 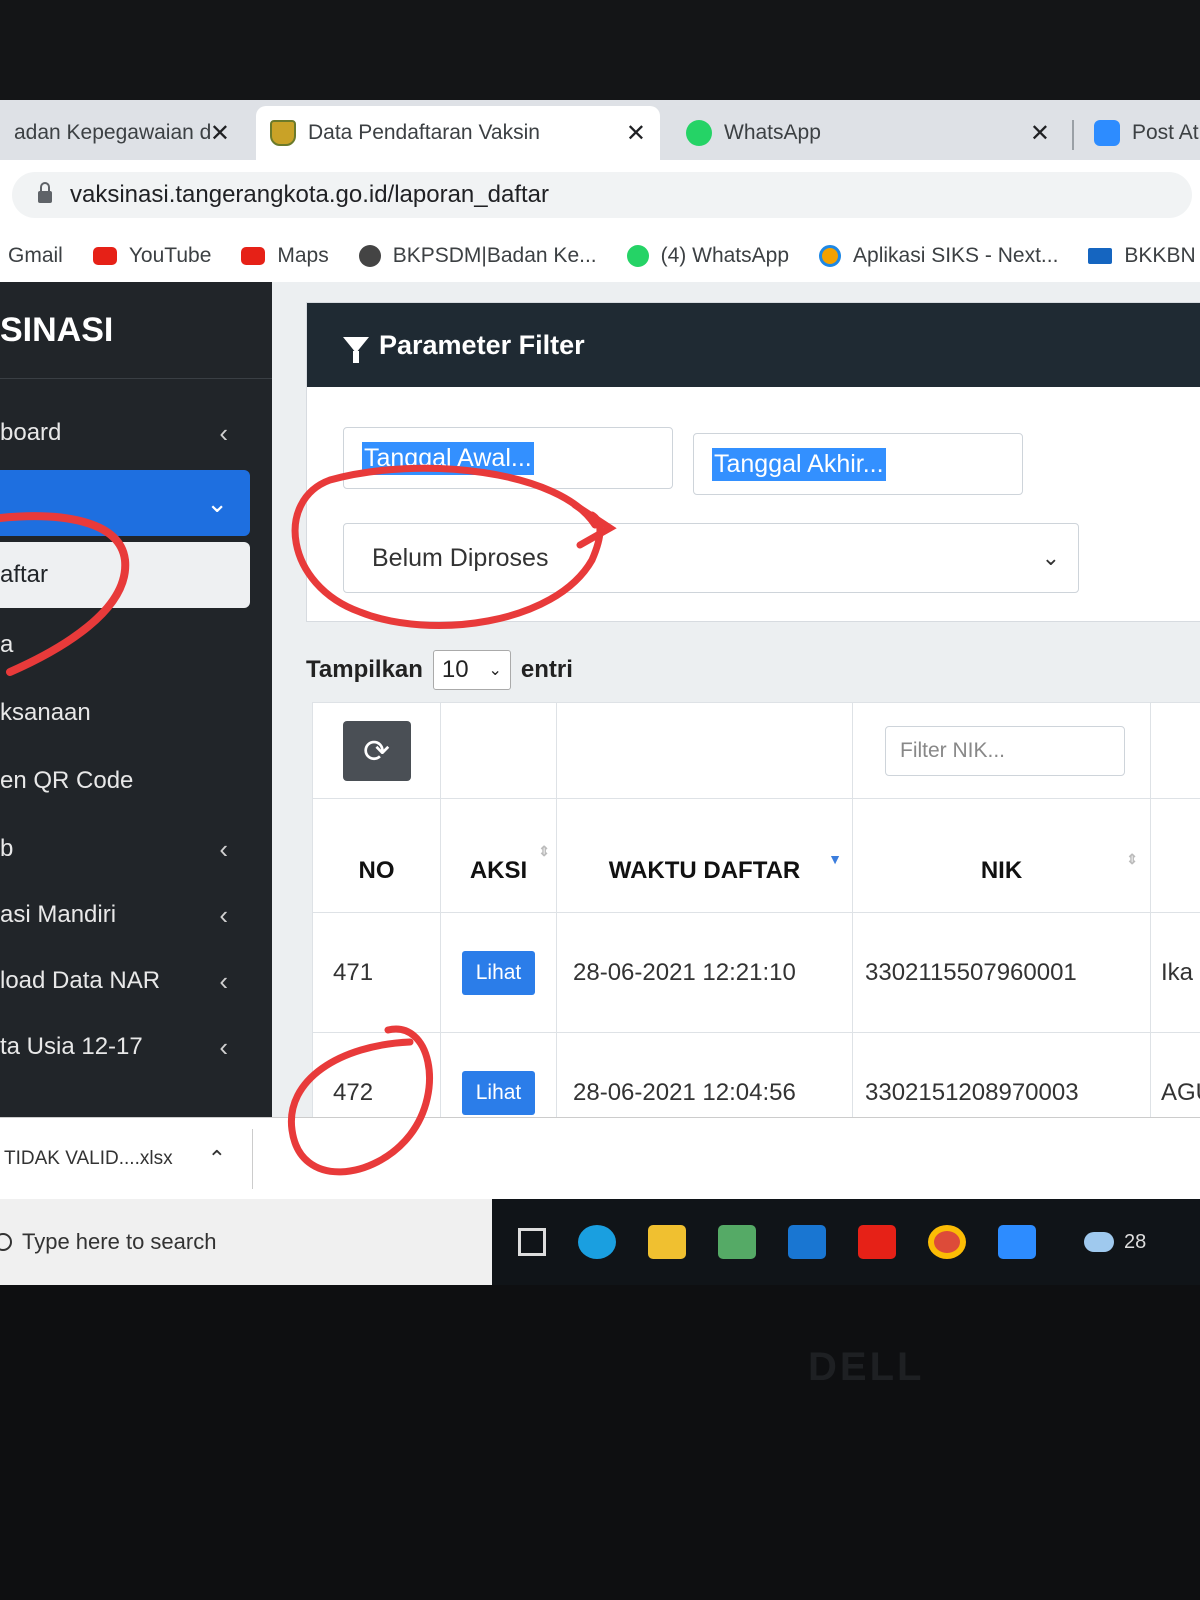 I want to click on column-header-nama, so click(x=1175, y=856).